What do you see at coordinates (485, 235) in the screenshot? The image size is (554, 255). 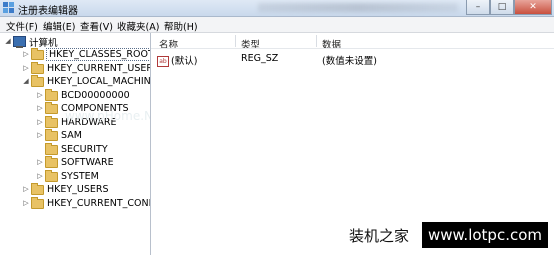 I see `site-url: www.lotpc.com` at bounding box center [485, 235].